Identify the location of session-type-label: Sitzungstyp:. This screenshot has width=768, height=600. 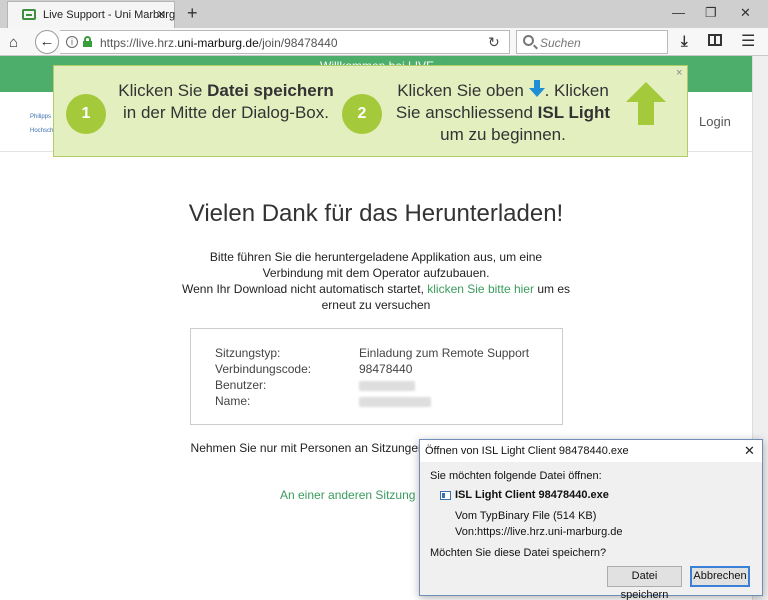
(248, 353).